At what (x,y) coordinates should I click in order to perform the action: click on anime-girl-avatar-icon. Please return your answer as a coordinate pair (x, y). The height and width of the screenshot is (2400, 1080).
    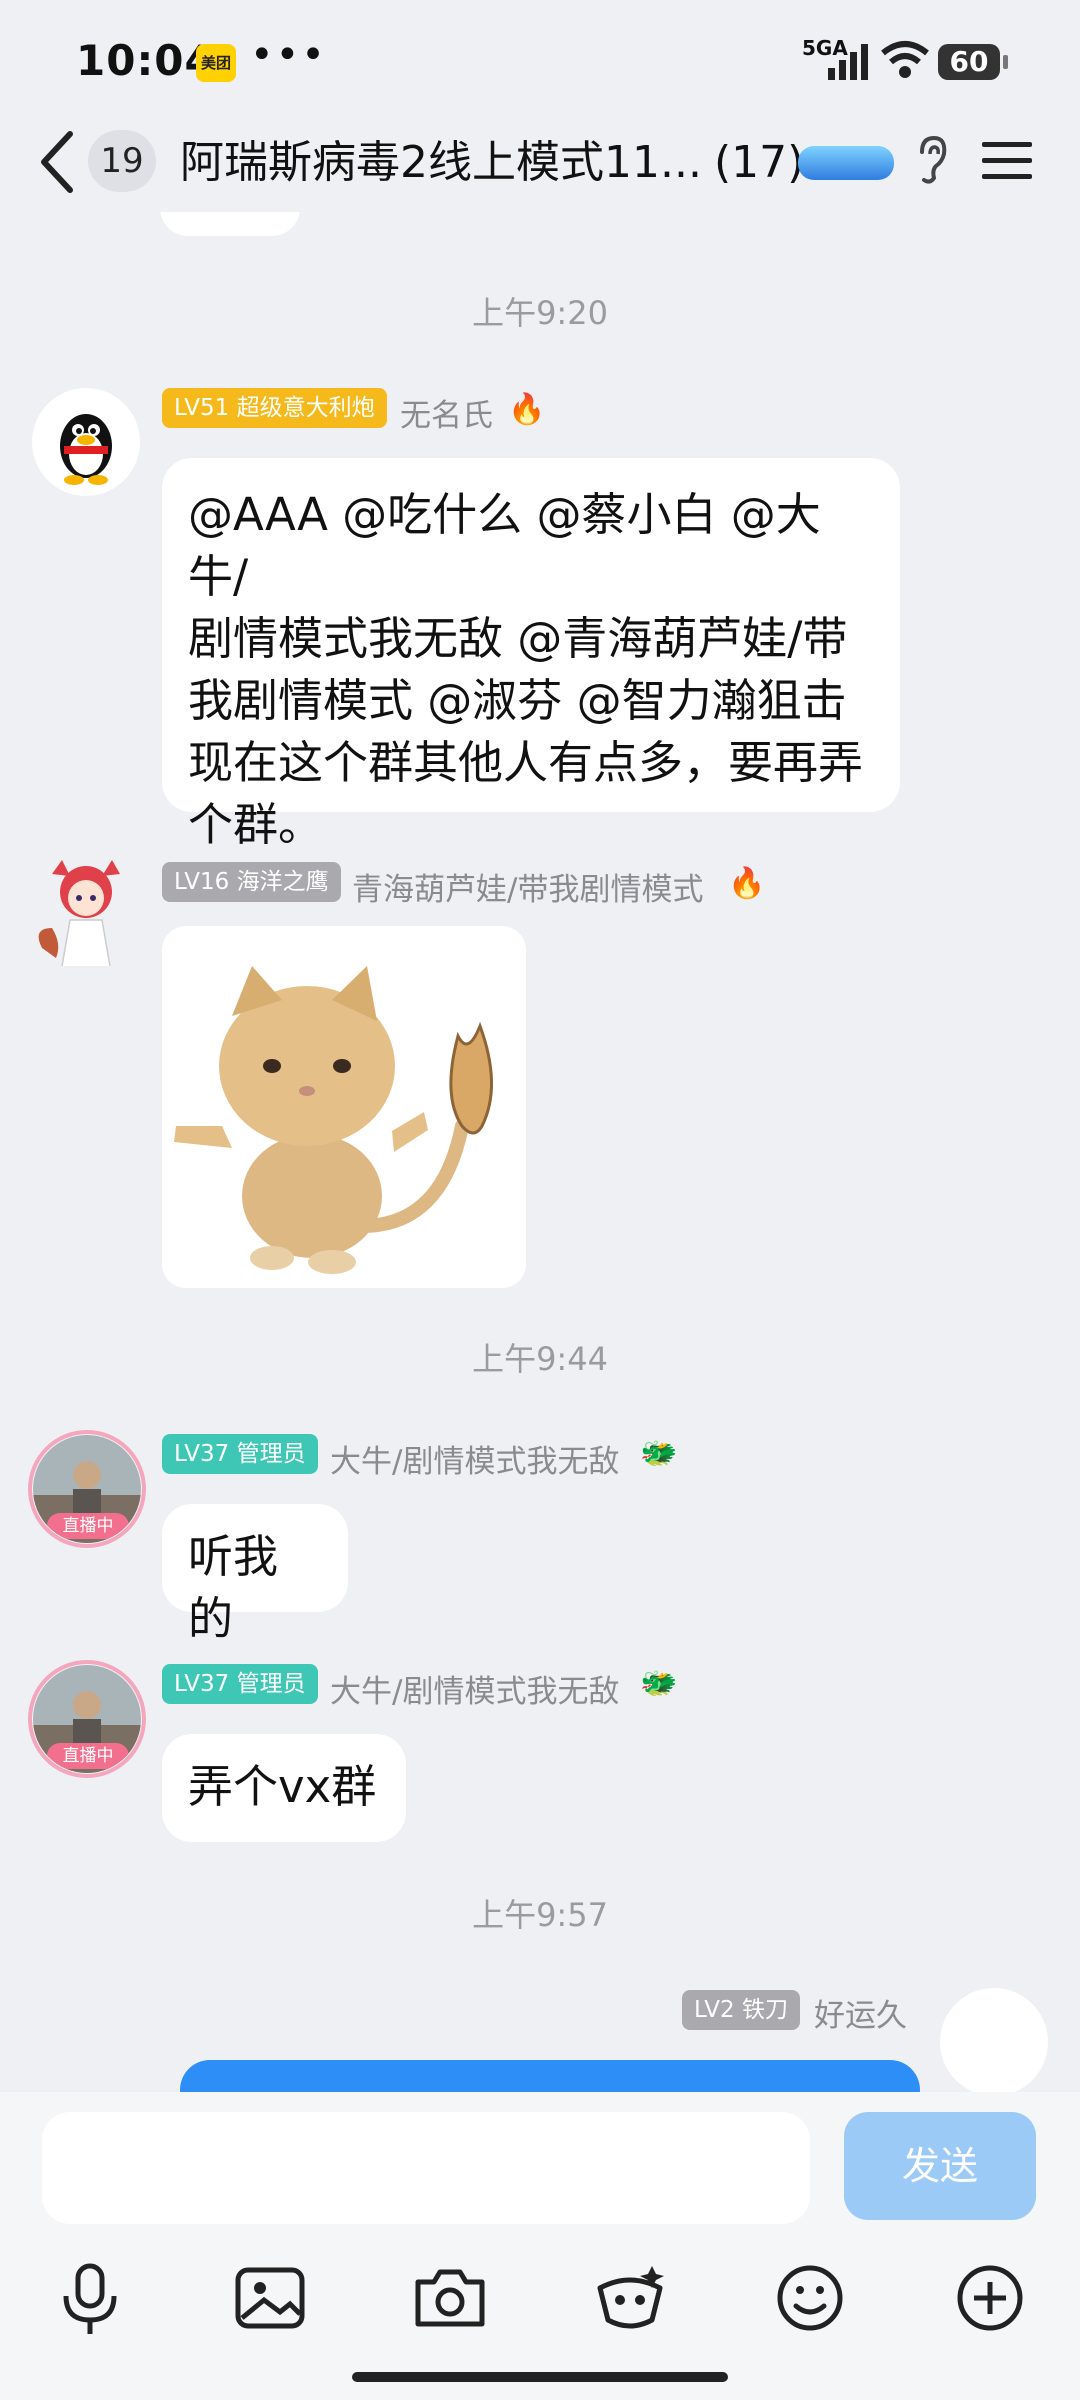
    Looking at the image, I should click on (79, 913).